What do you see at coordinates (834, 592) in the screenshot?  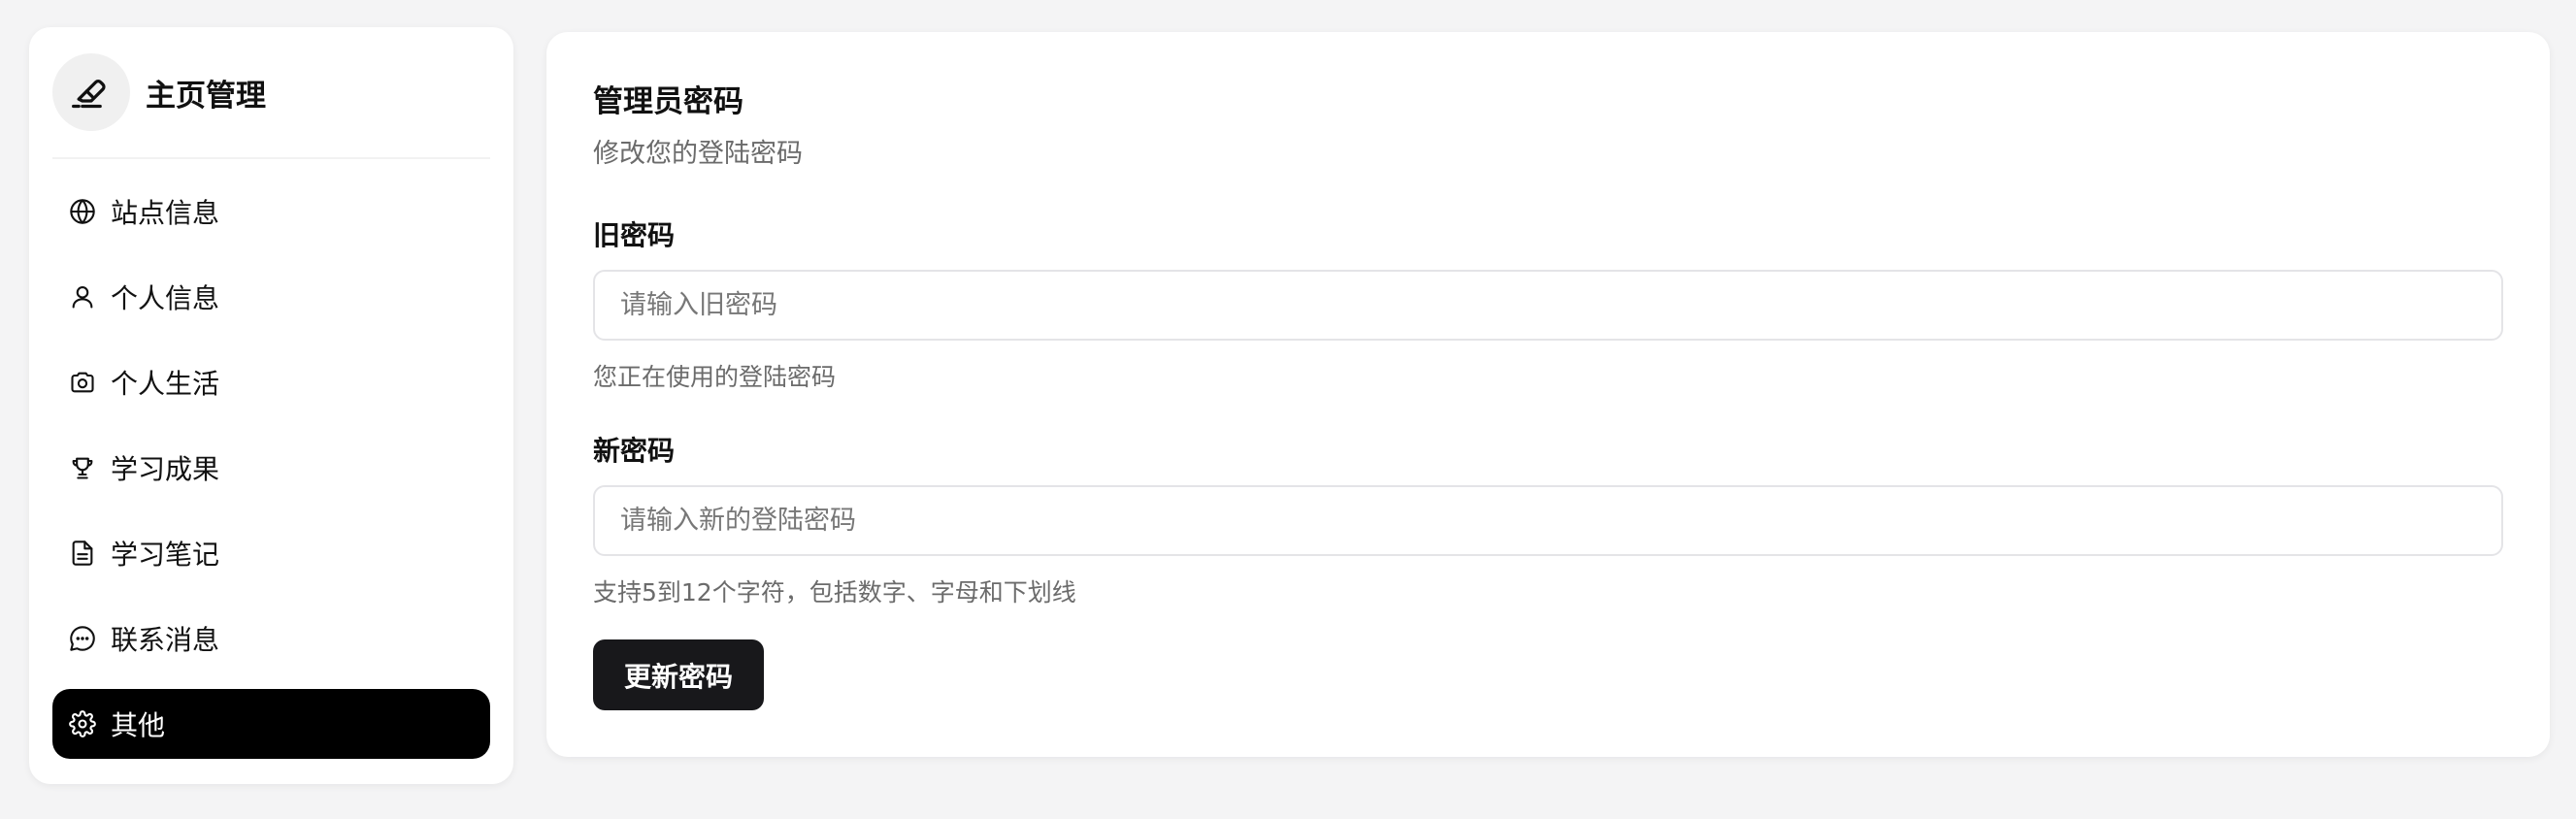 I see `new-password-help: 支持5到12个字符，包括数字、字母和下划线` at bounding box center [834, 592].